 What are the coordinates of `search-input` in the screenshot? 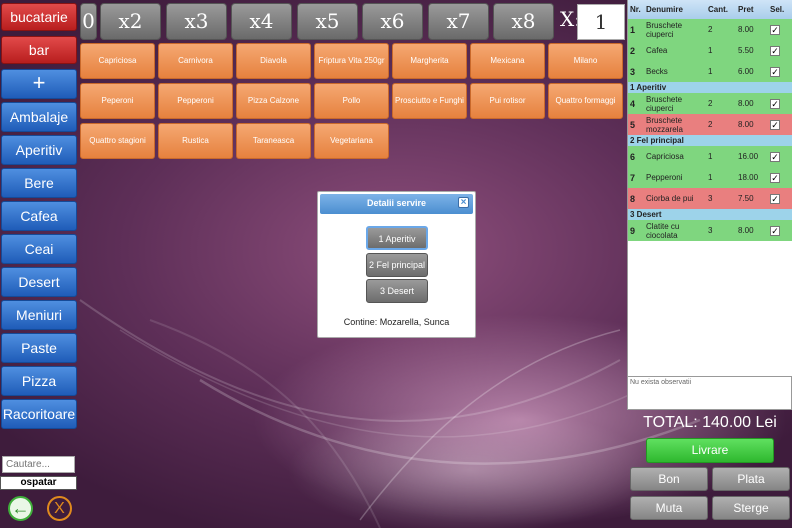 It's located at (38, 464).